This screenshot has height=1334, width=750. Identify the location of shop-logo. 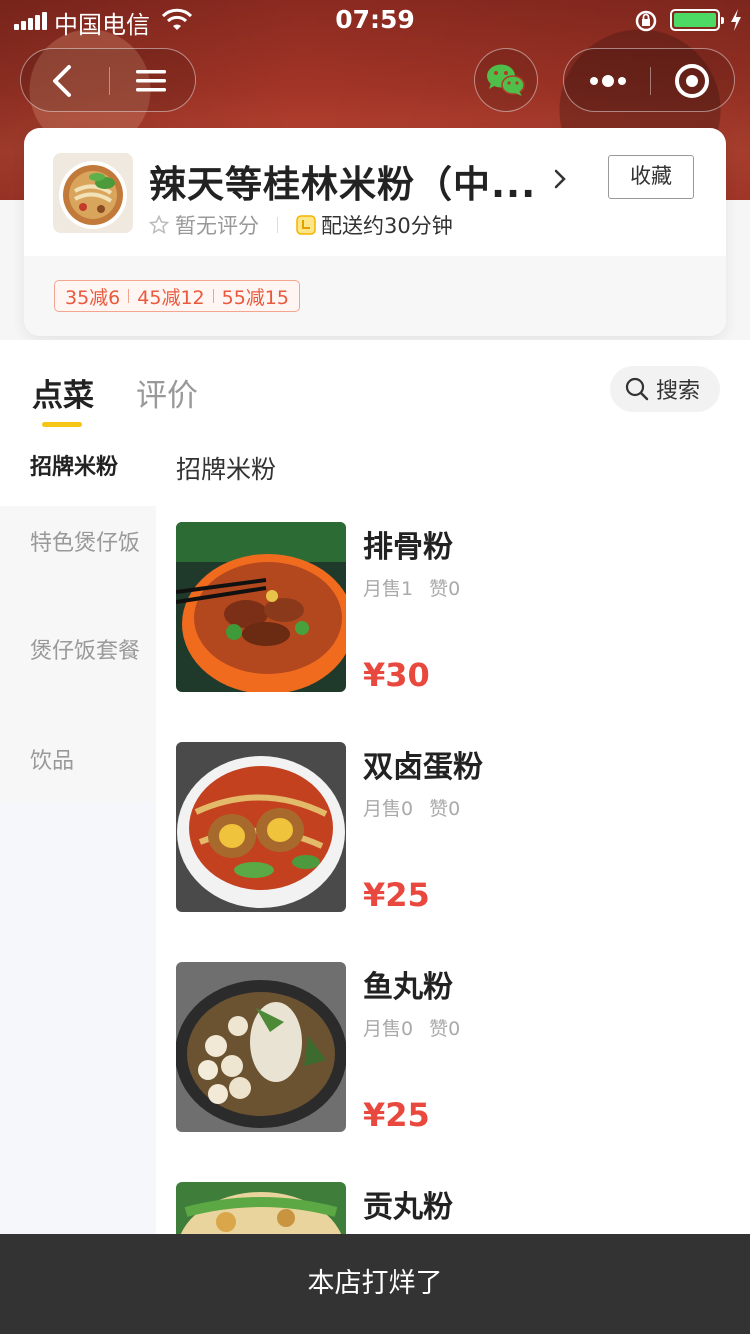
(93, 193).